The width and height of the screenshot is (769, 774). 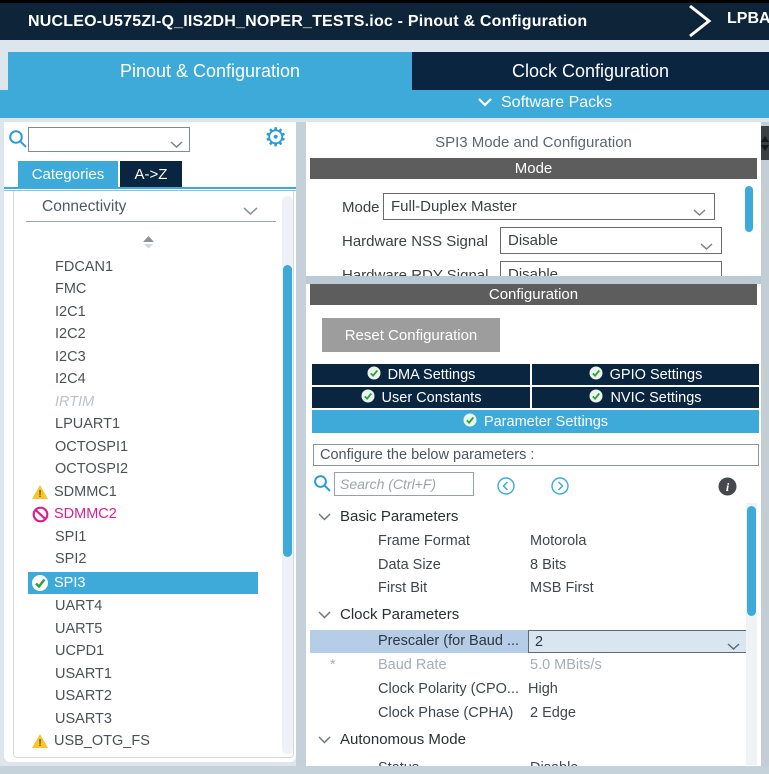 I want to click on prev-match-button, so click(x=506, y=488).